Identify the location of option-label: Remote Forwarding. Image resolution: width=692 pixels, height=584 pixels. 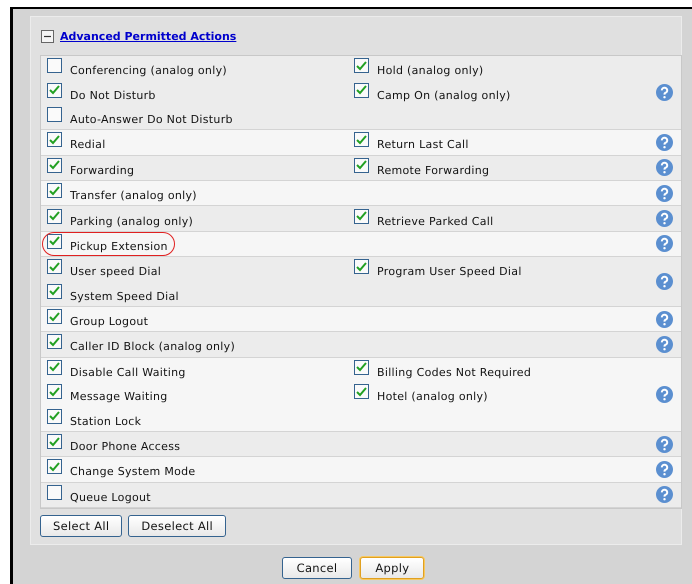
(433, 169).